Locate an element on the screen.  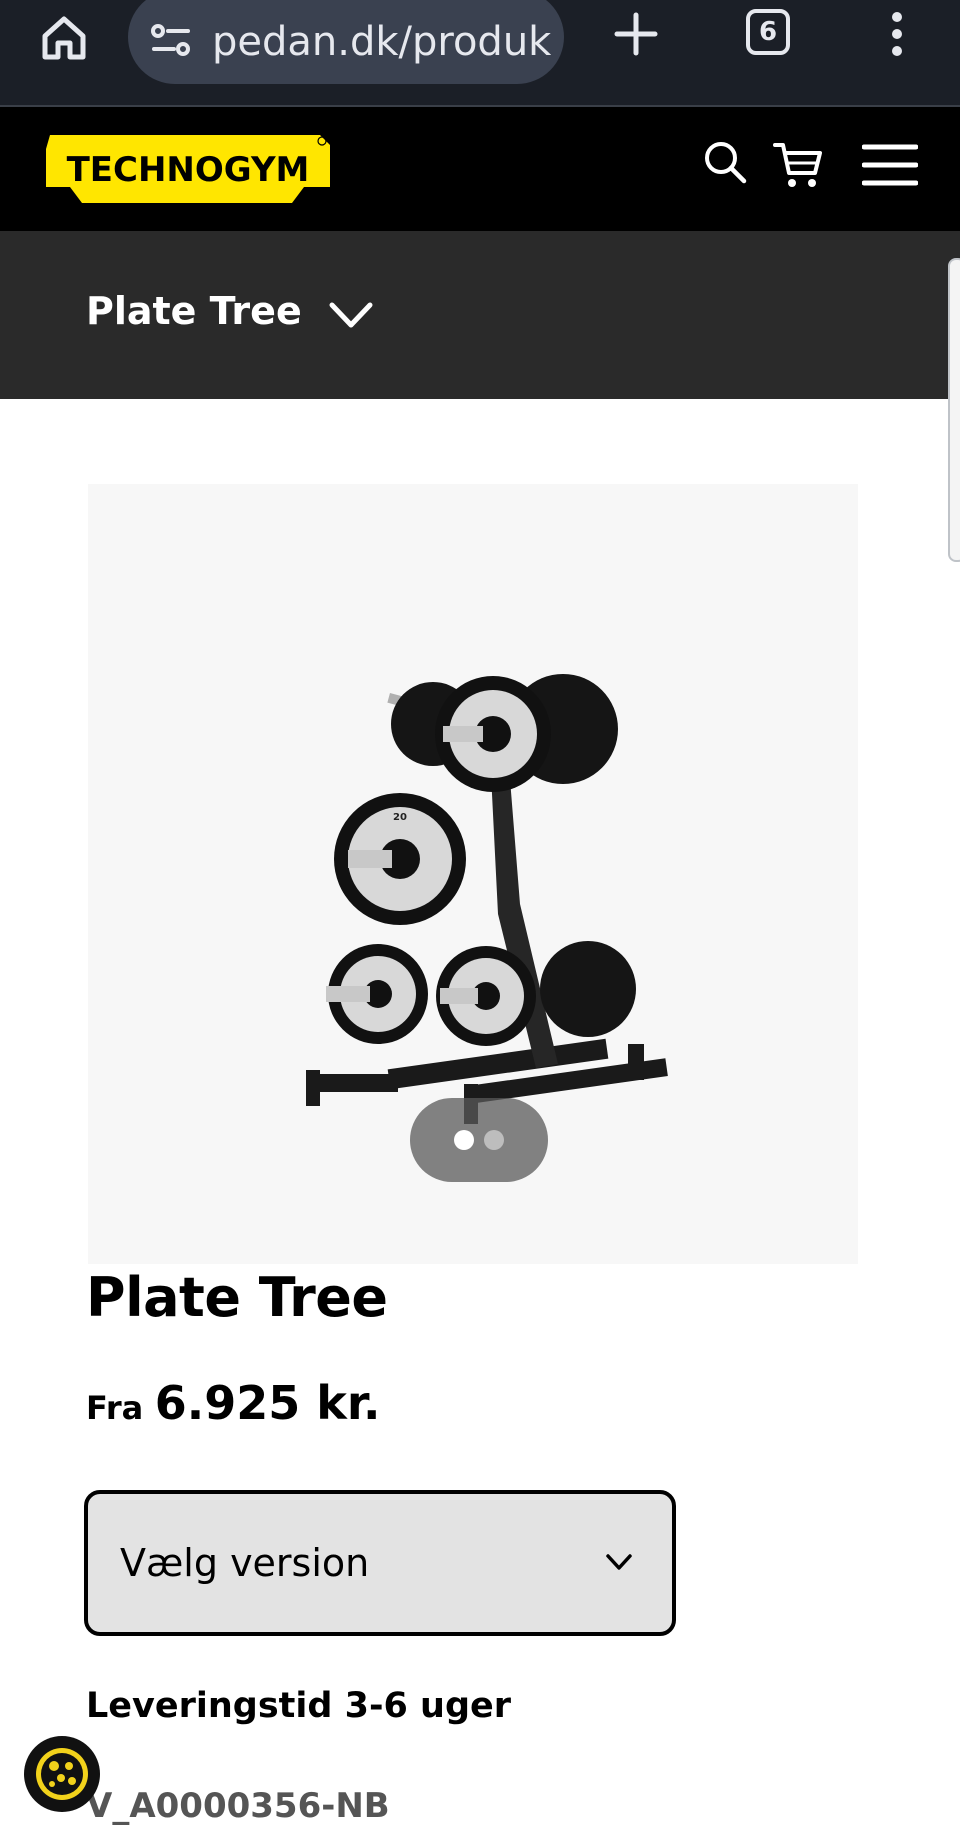
page-scrollbar is located at coordinates (954, 410).